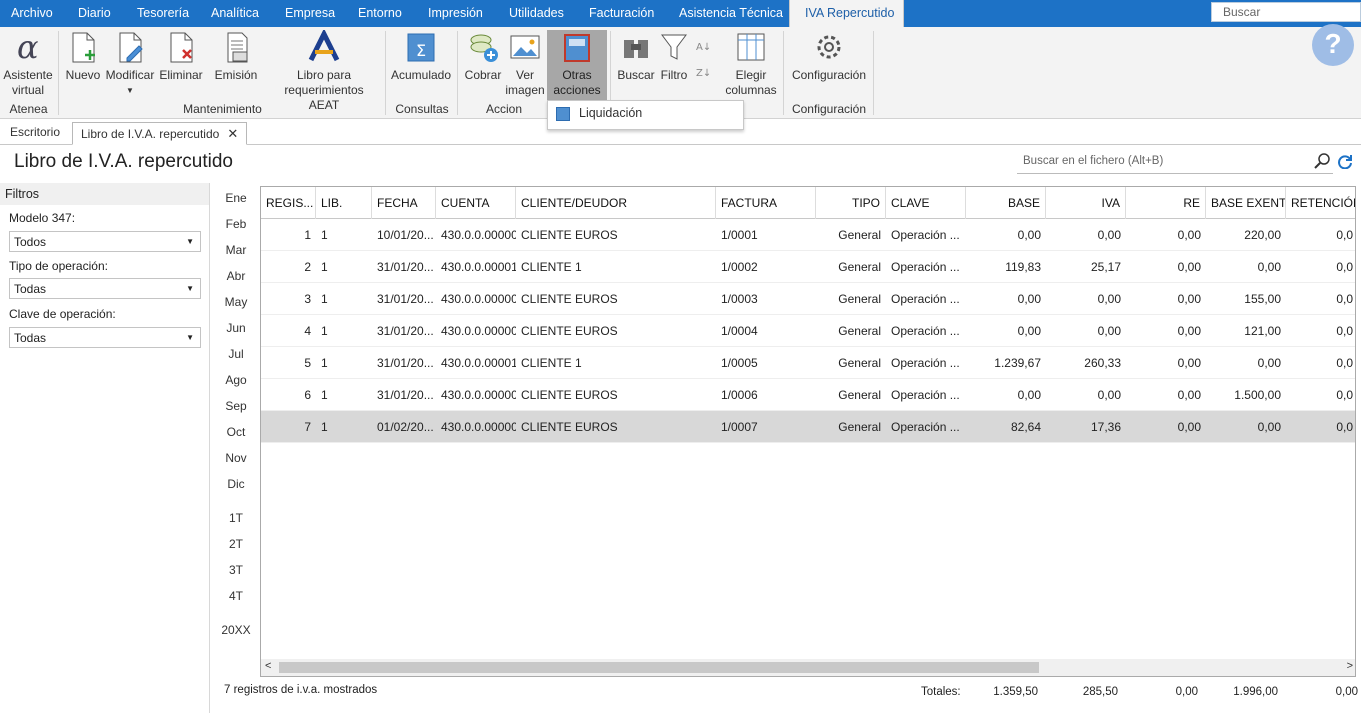  I want to click on cell-regis: 3, so click(307, 299).